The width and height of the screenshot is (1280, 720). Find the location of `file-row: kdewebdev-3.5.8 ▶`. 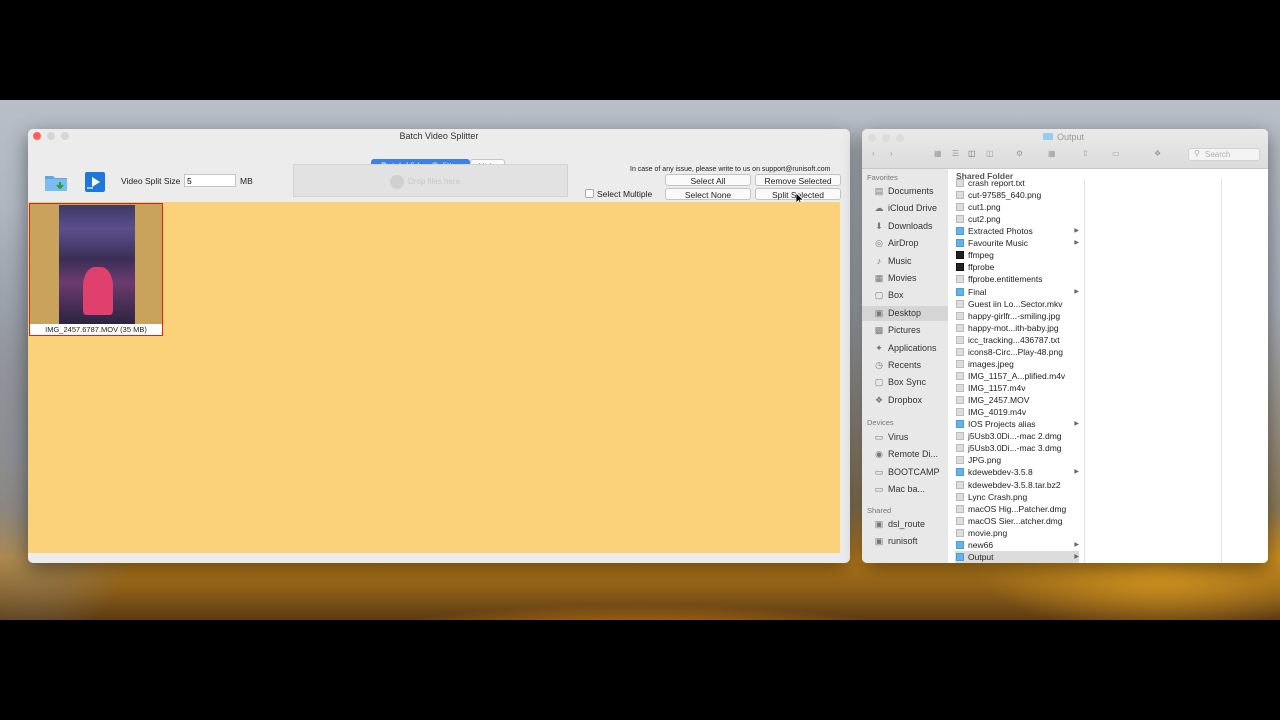

file-row: kdewebdev-3.5.8 ▶ is located at coordinates (1017, 472).